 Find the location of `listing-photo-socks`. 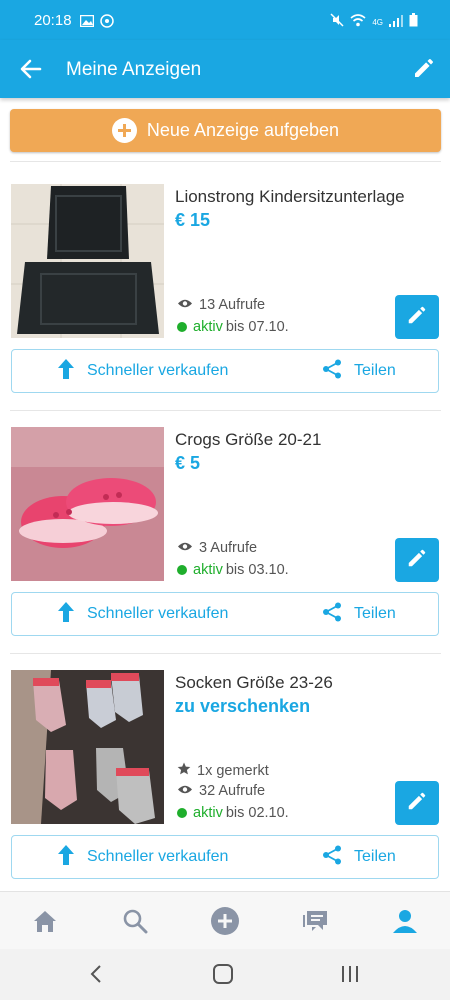

listing-photo-socks is located at coordinates (87, 747).